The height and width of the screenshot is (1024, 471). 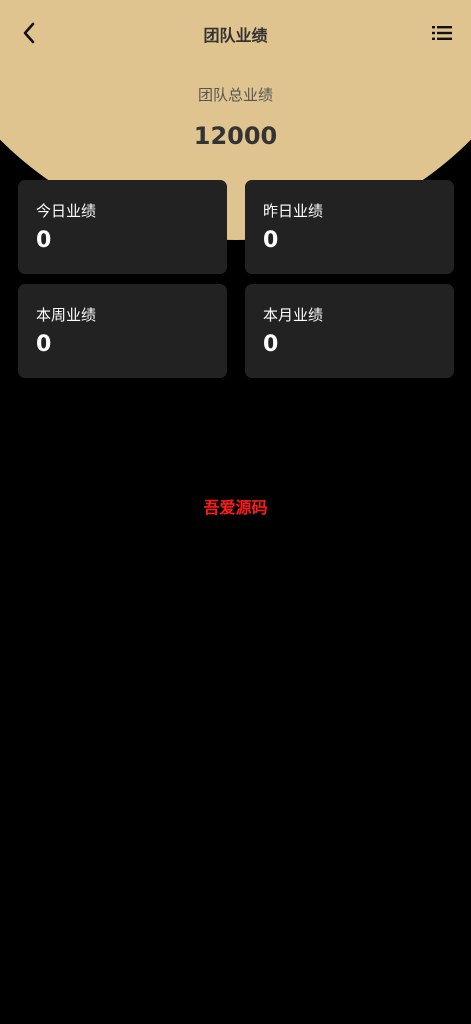 I want to click on menu-button, so click(x=442, y=33).